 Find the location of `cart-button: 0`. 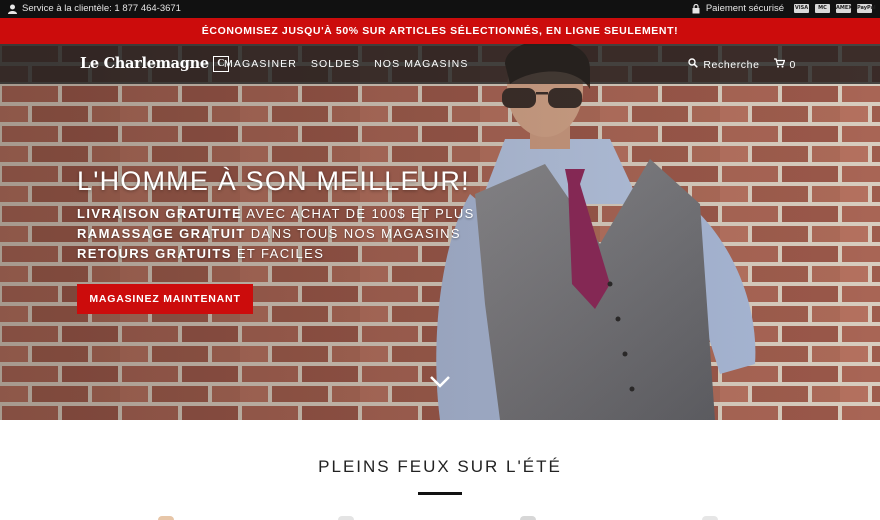

cart-button: 0 is located at coordinates (784, 64).